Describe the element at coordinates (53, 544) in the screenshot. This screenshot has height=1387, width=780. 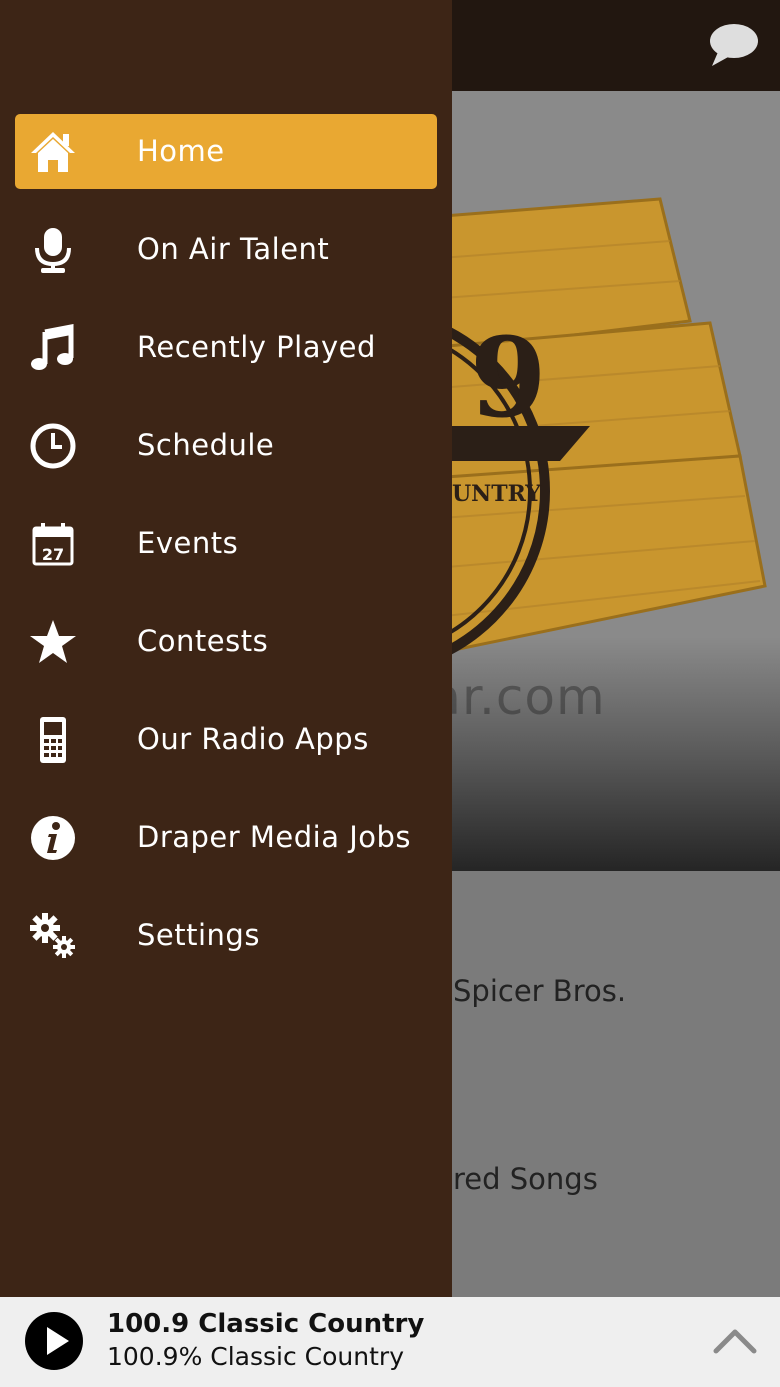
I see `calendar-icon: 27` at that location.